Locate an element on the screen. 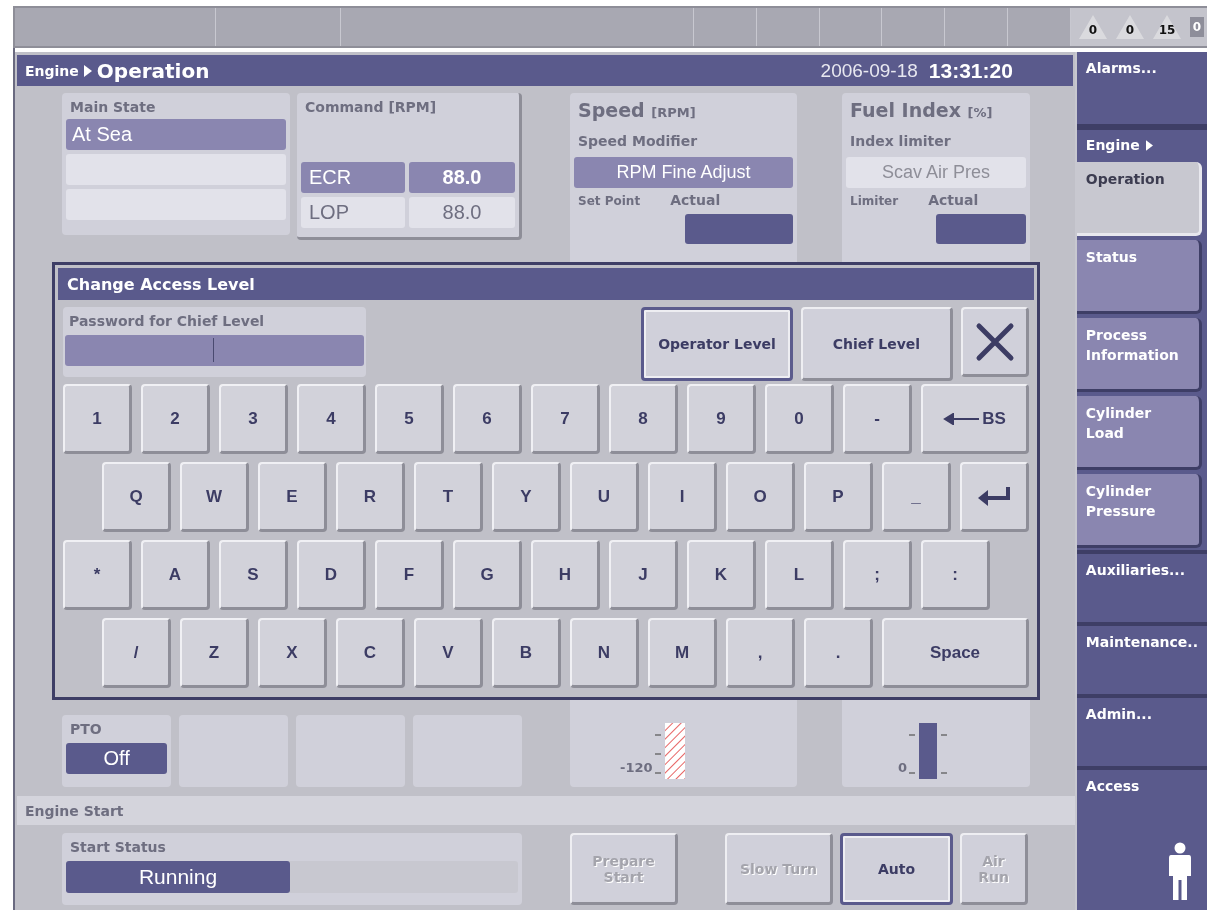 The width and height of the screenshot is (1207, 910). pto-value: Off is located at coordinates (117, 758).